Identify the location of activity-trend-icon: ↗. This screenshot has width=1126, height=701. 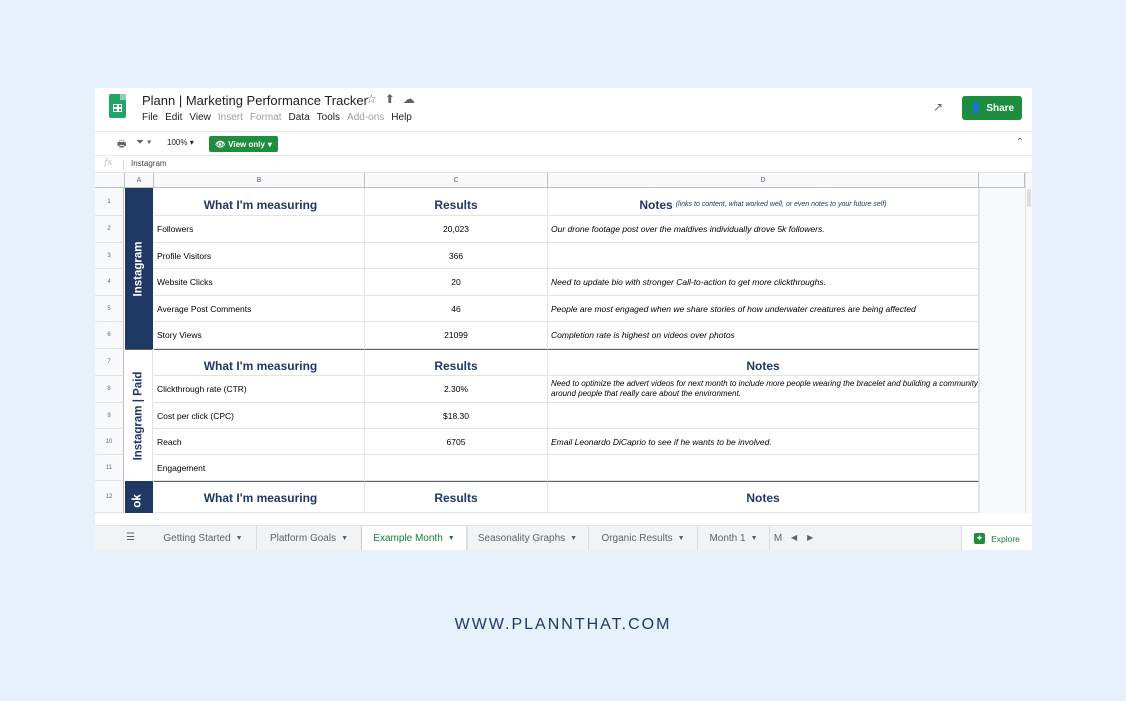
(938, 107).